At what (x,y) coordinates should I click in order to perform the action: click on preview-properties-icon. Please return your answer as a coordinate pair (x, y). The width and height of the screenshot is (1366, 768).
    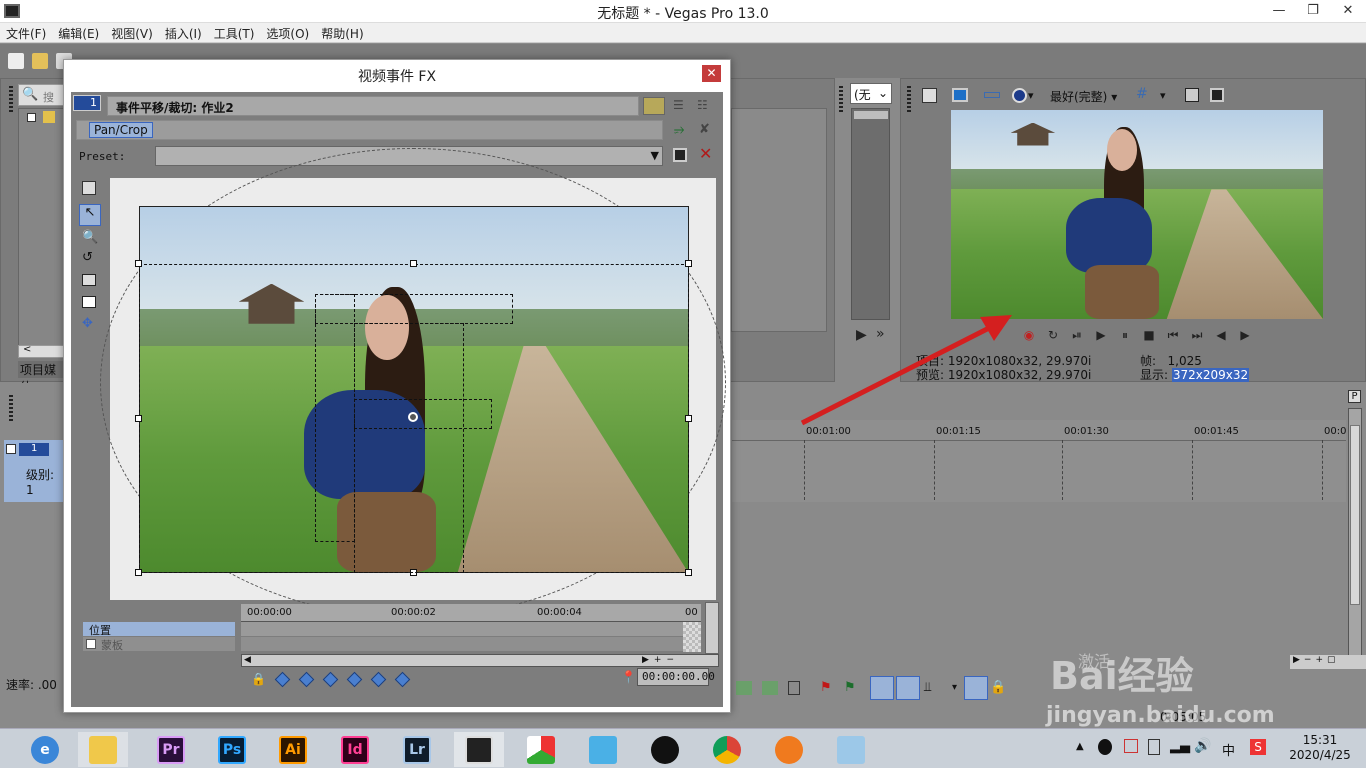
    Looking at the image, I should click on (929, 95).